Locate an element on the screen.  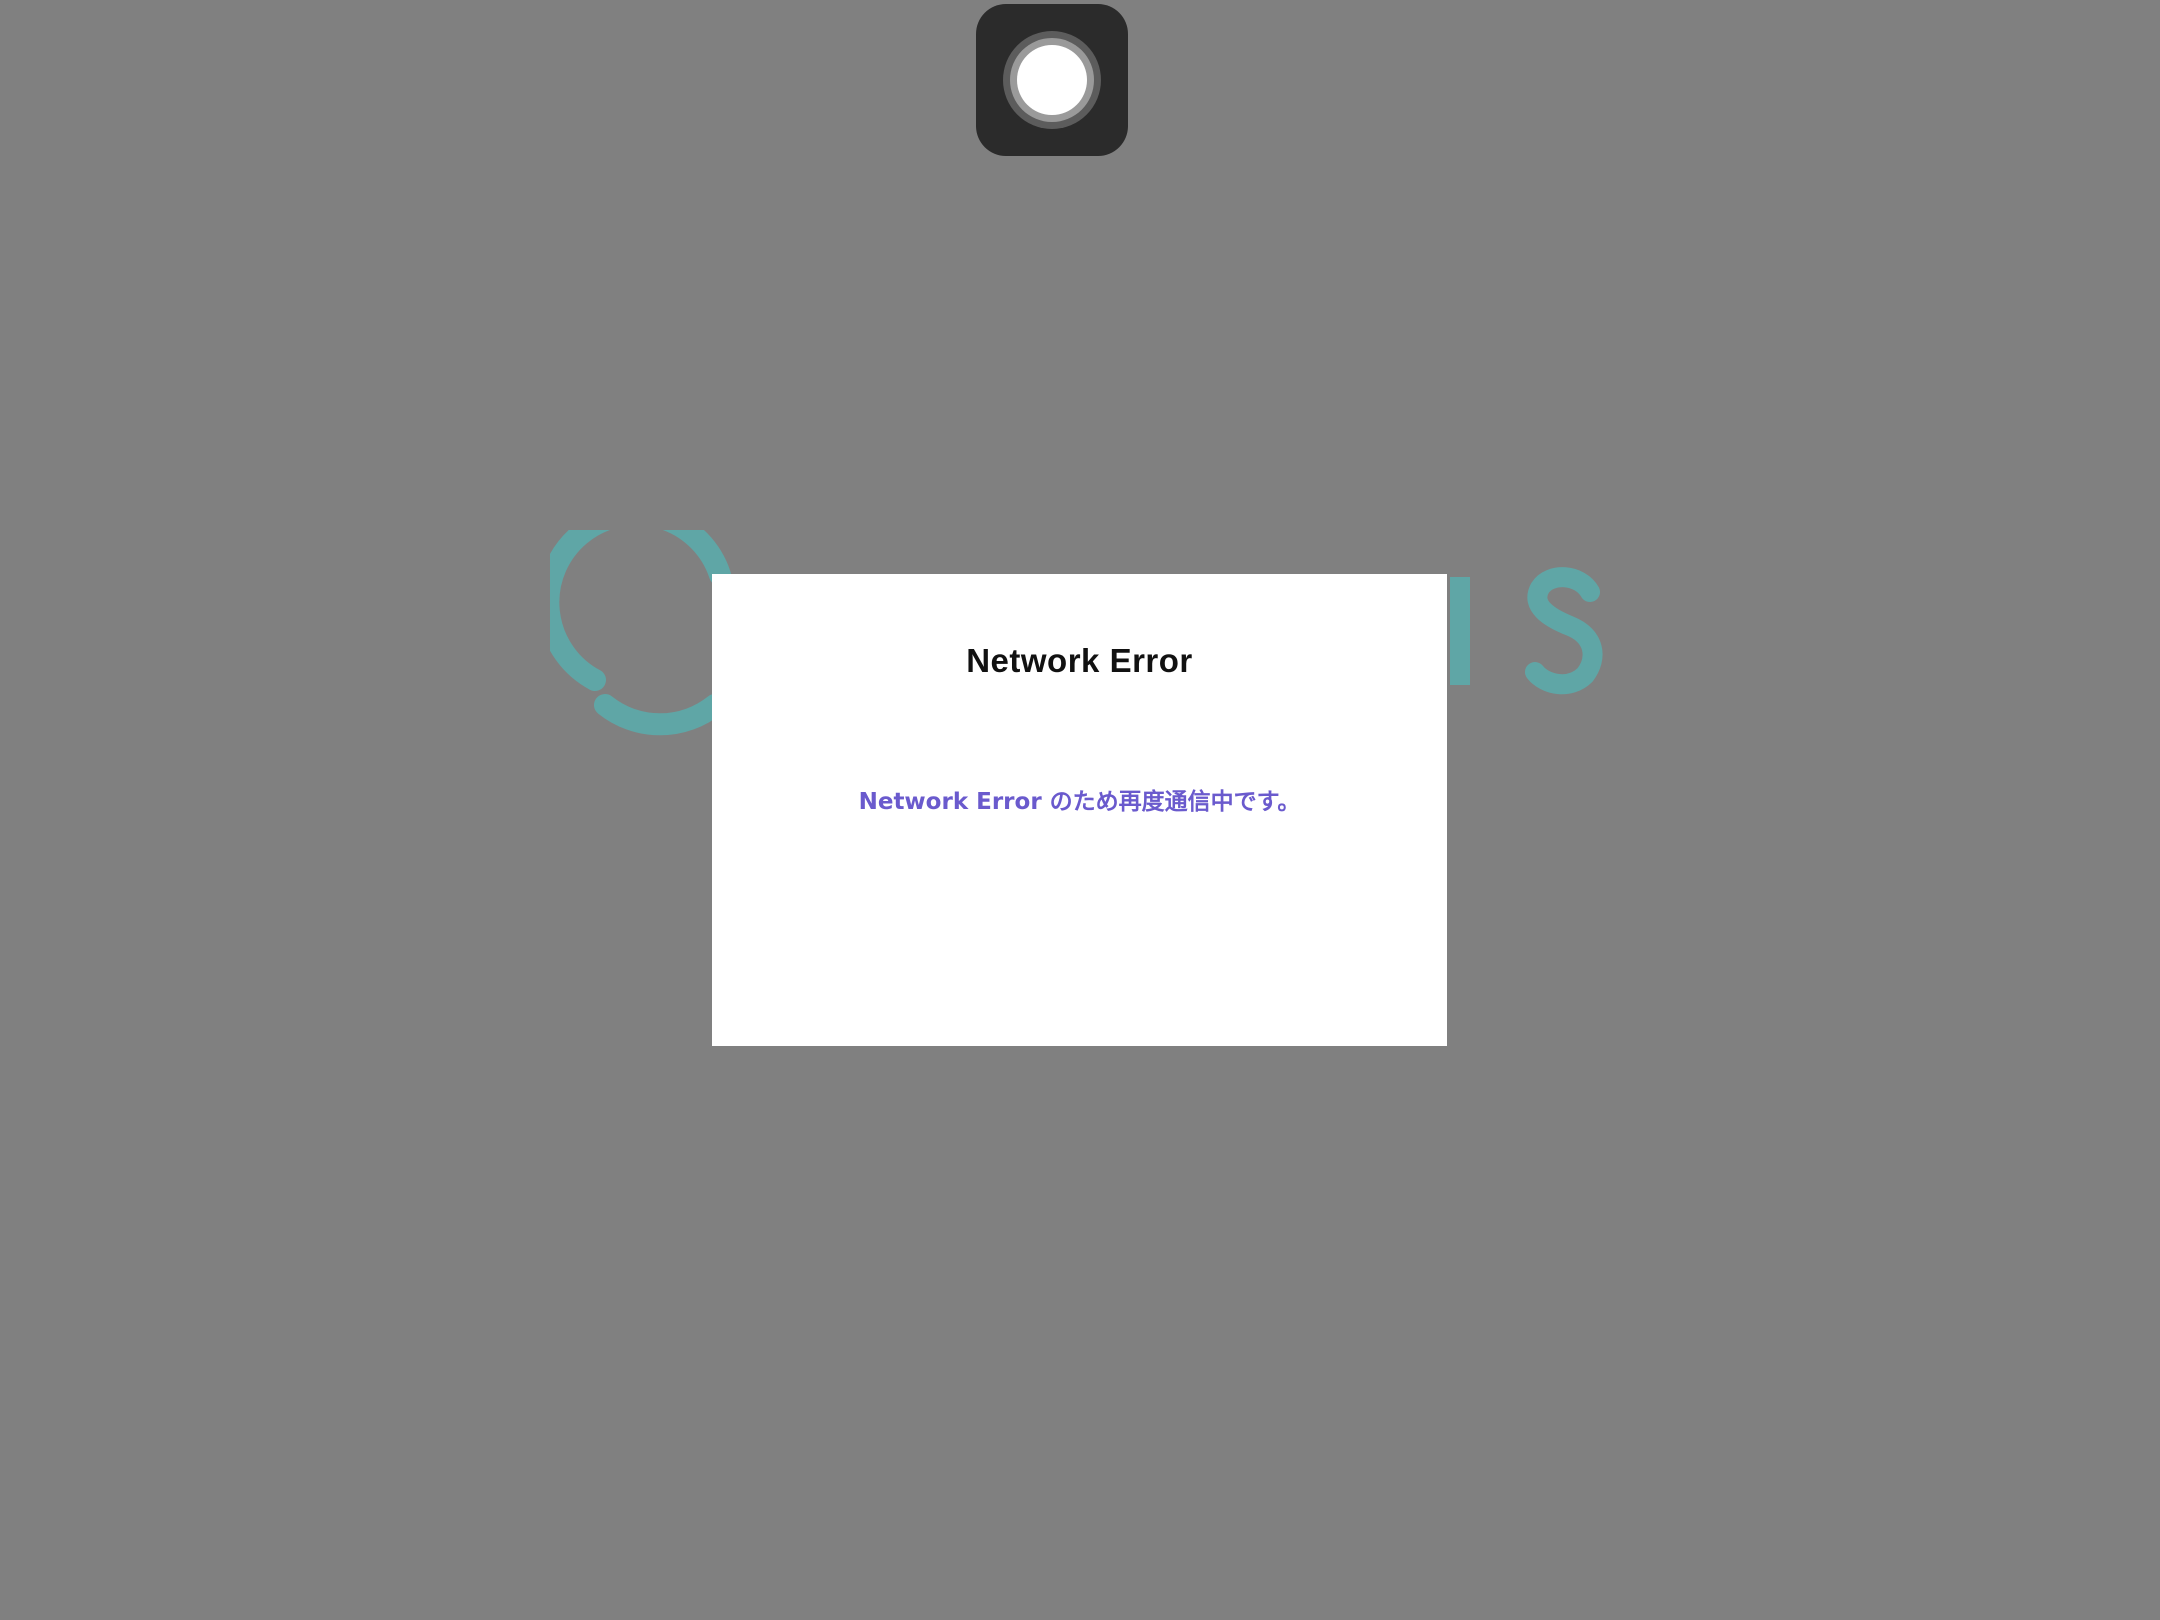
assistive-touch-button is located at coordinates (1052, 80).